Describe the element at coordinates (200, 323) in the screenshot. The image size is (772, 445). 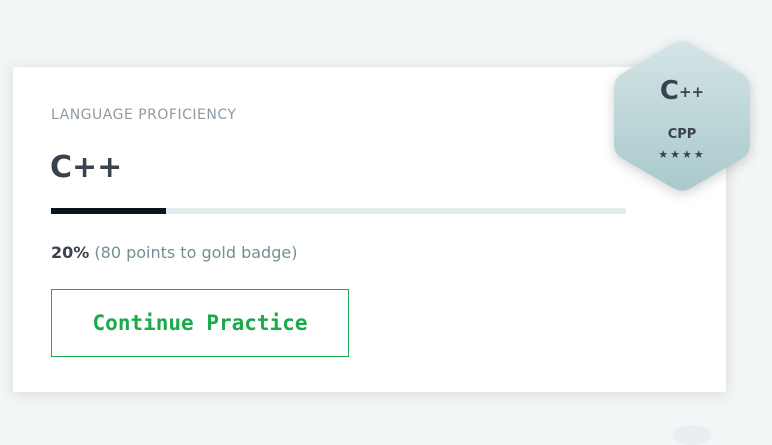
I see `continue-practice-button: Continue Practice` at that location.